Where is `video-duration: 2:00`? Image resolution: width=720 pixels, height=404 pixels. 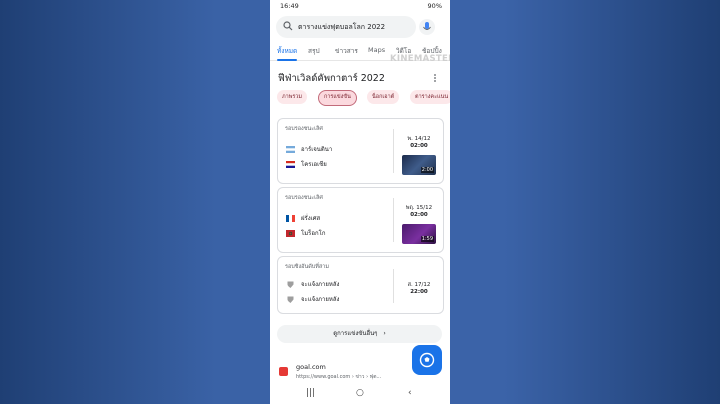 video-duration: 2:00 is located at coordinates (427, 170).